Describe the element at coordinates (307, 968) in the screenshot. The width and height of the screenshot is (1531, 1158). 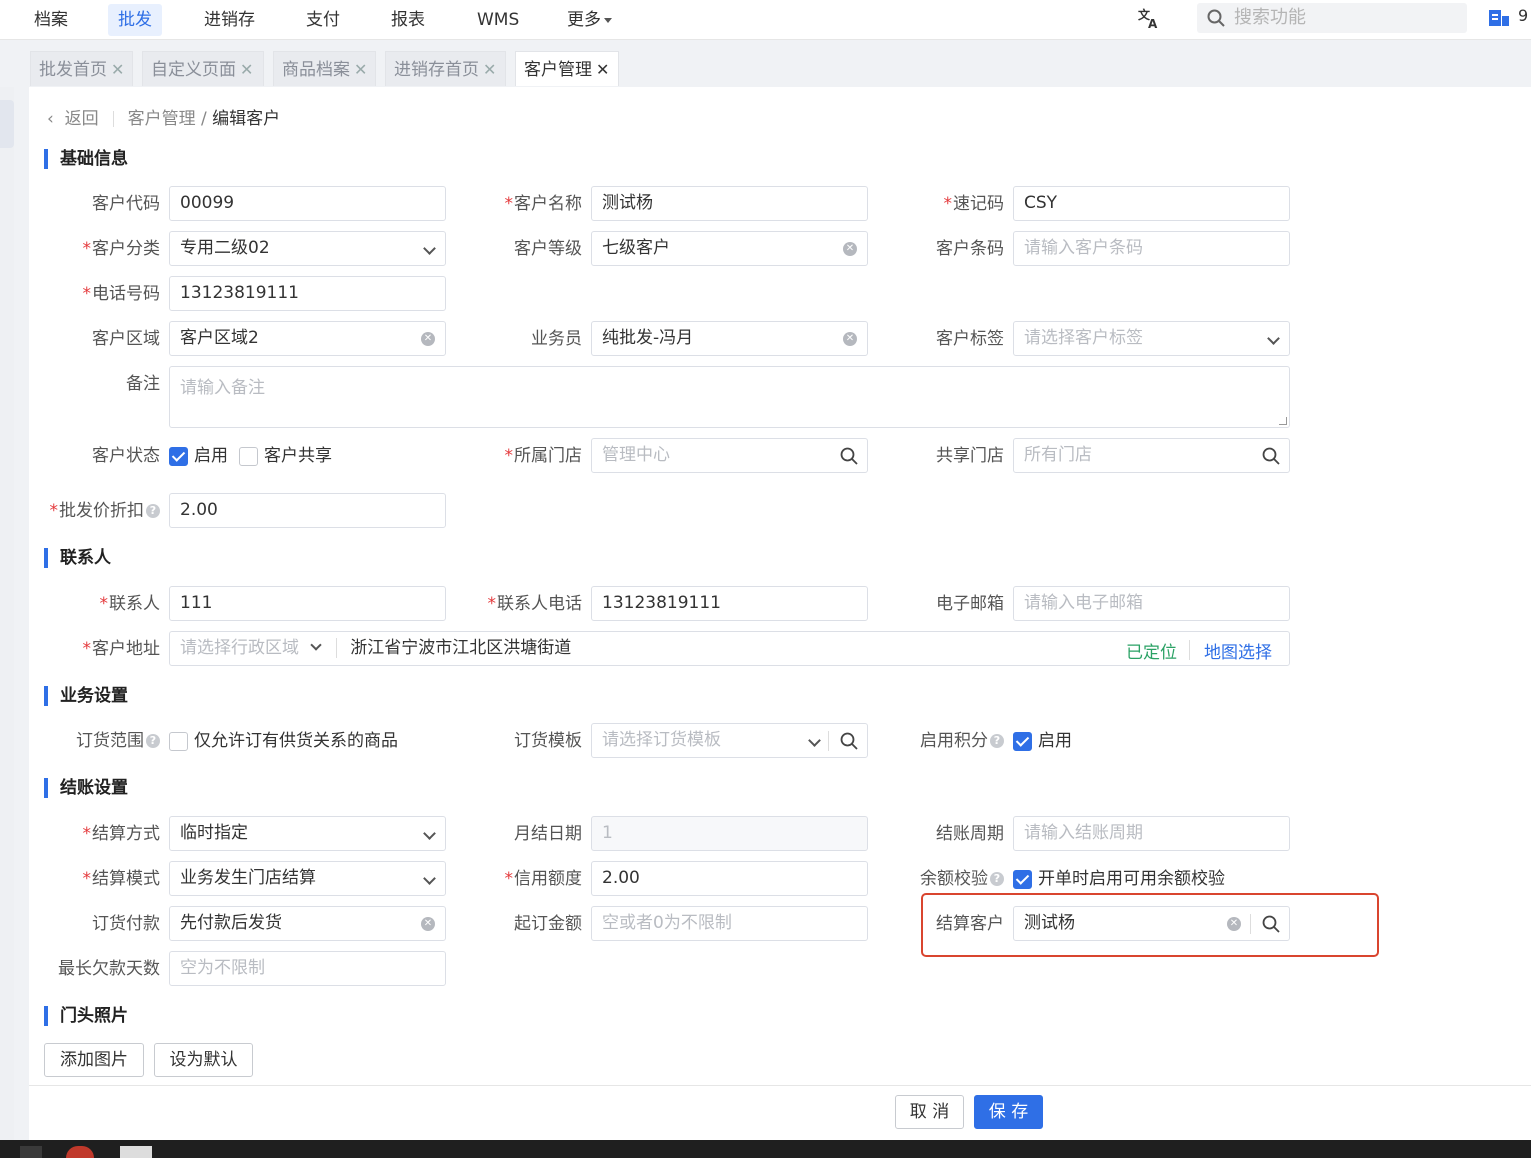
I see `max-days-input: 空为不限制` at that location.